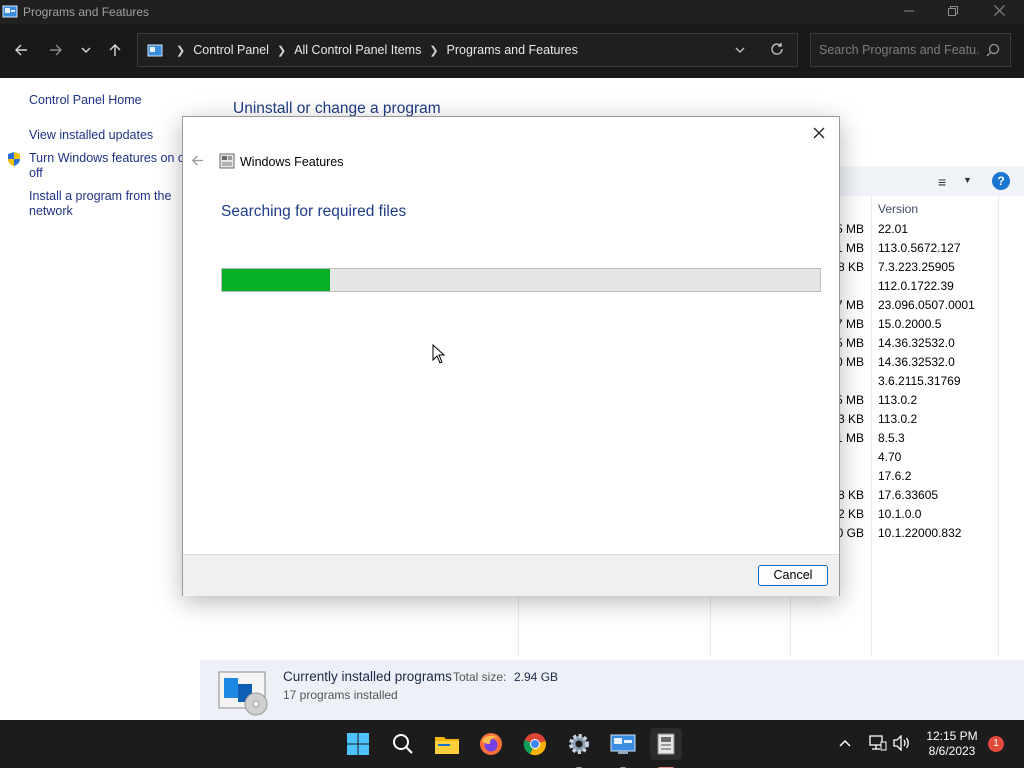  What do you see at coordinates (953, 12) in the screenshot?
I see `maximize-button` at bounding box center [953, 12].